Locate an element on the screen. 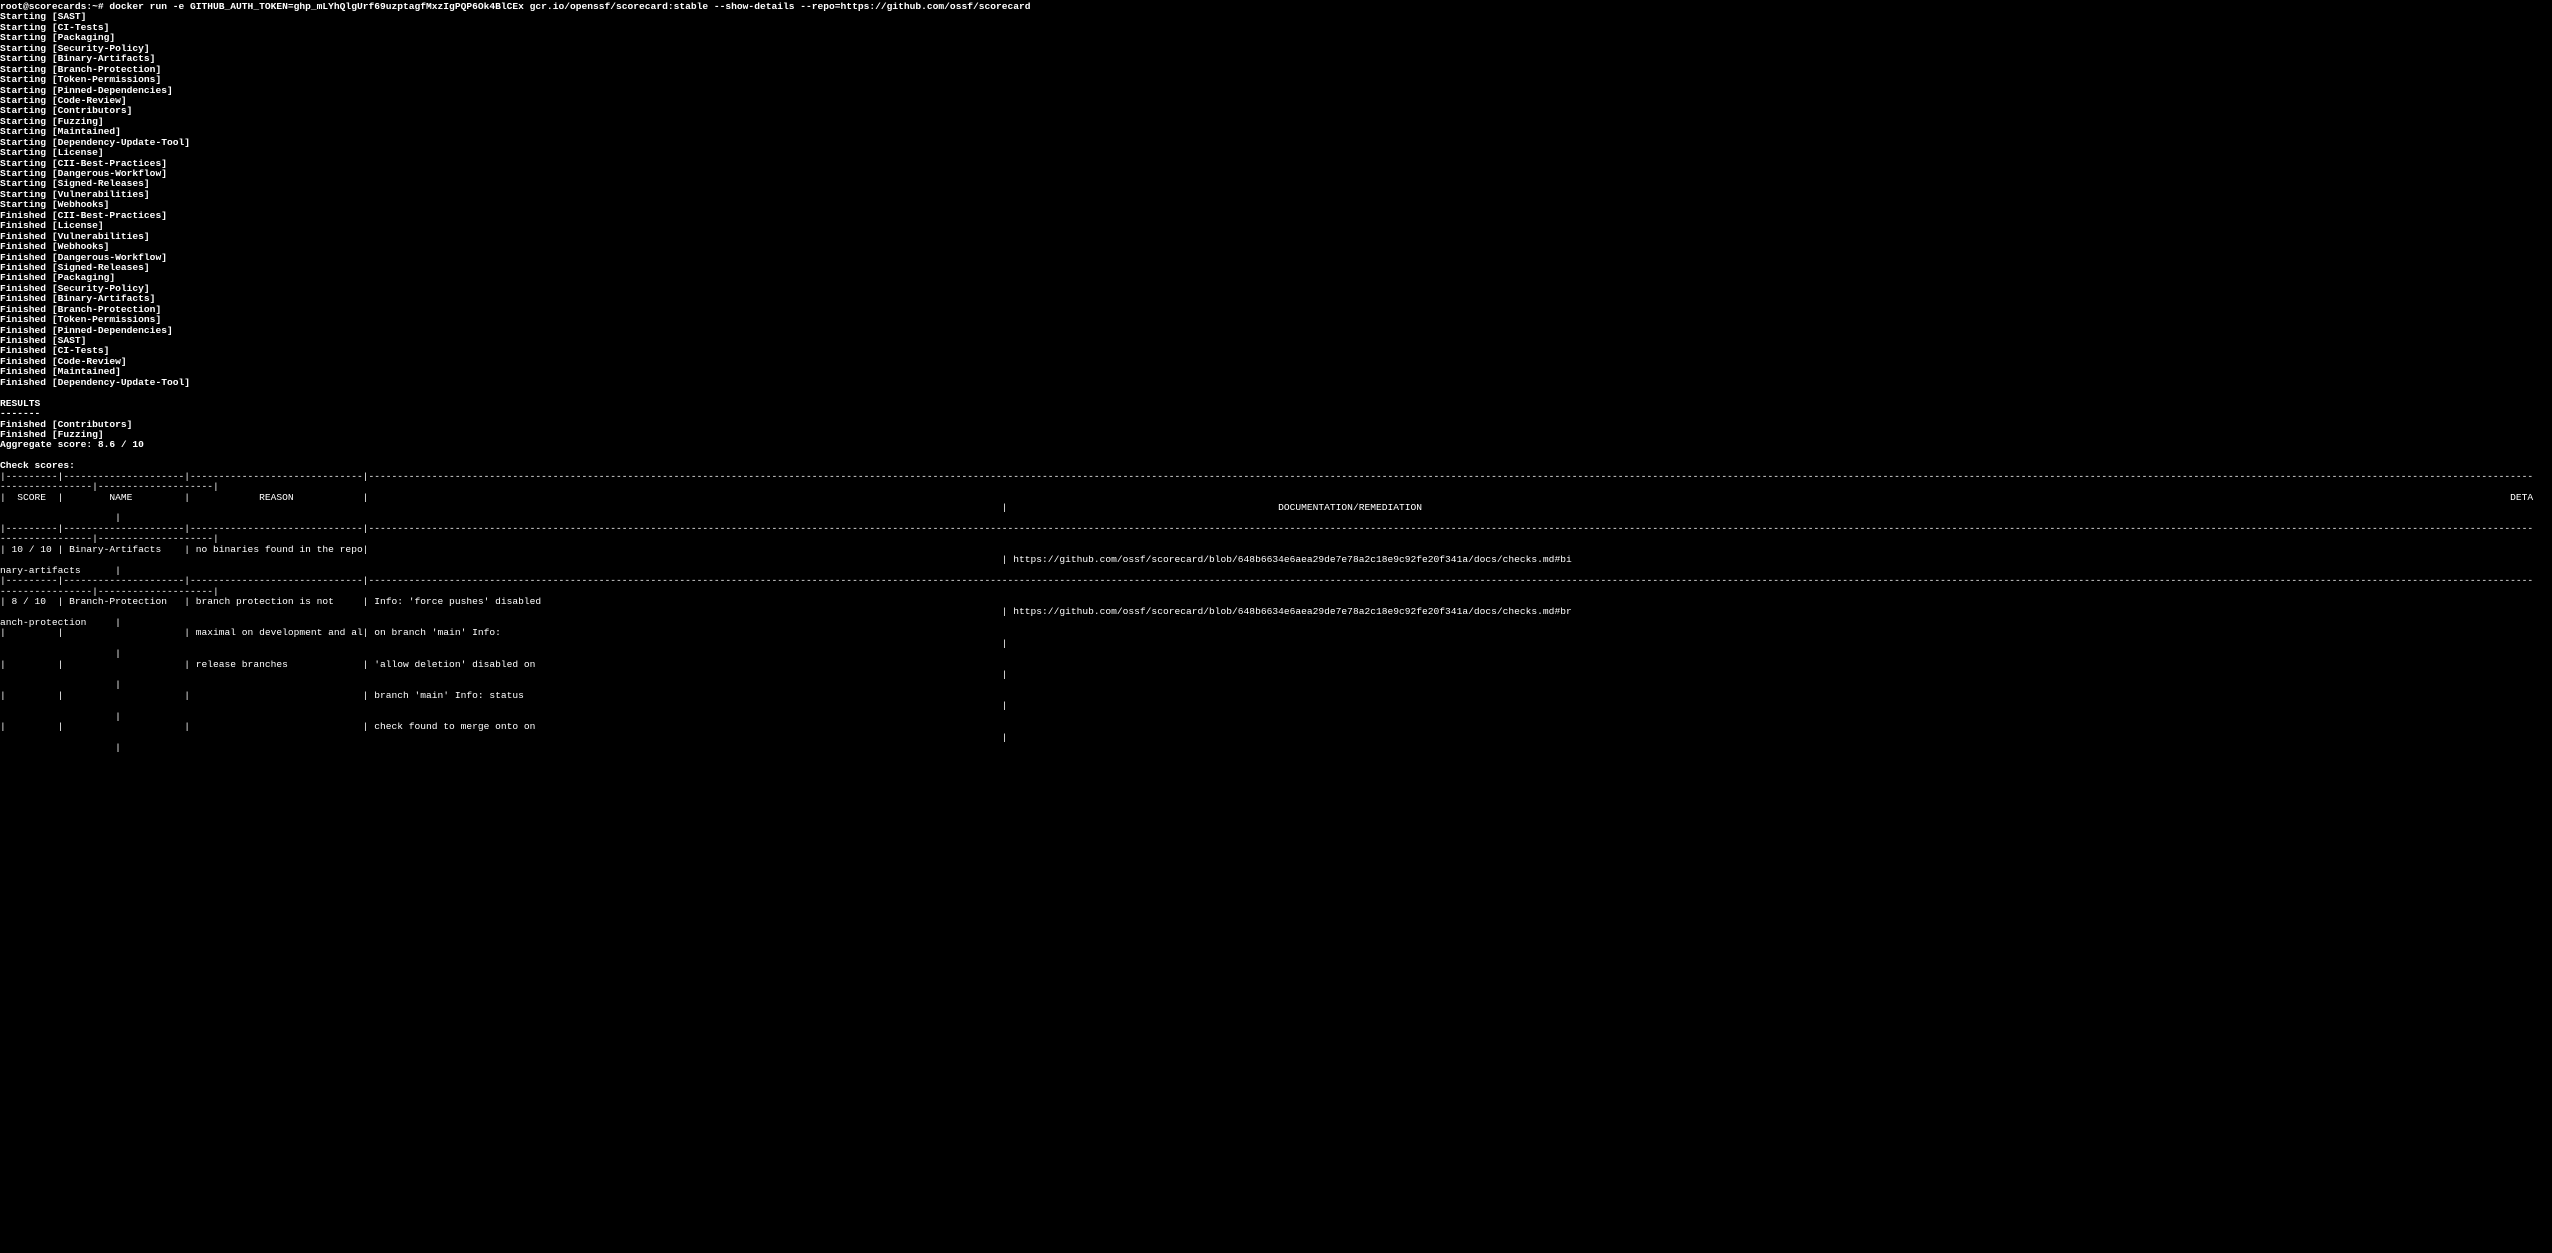 This screenshot has width=2552, height=1253. progress-line: Finished [Fuzzing] is located at coordinates (52, 434).